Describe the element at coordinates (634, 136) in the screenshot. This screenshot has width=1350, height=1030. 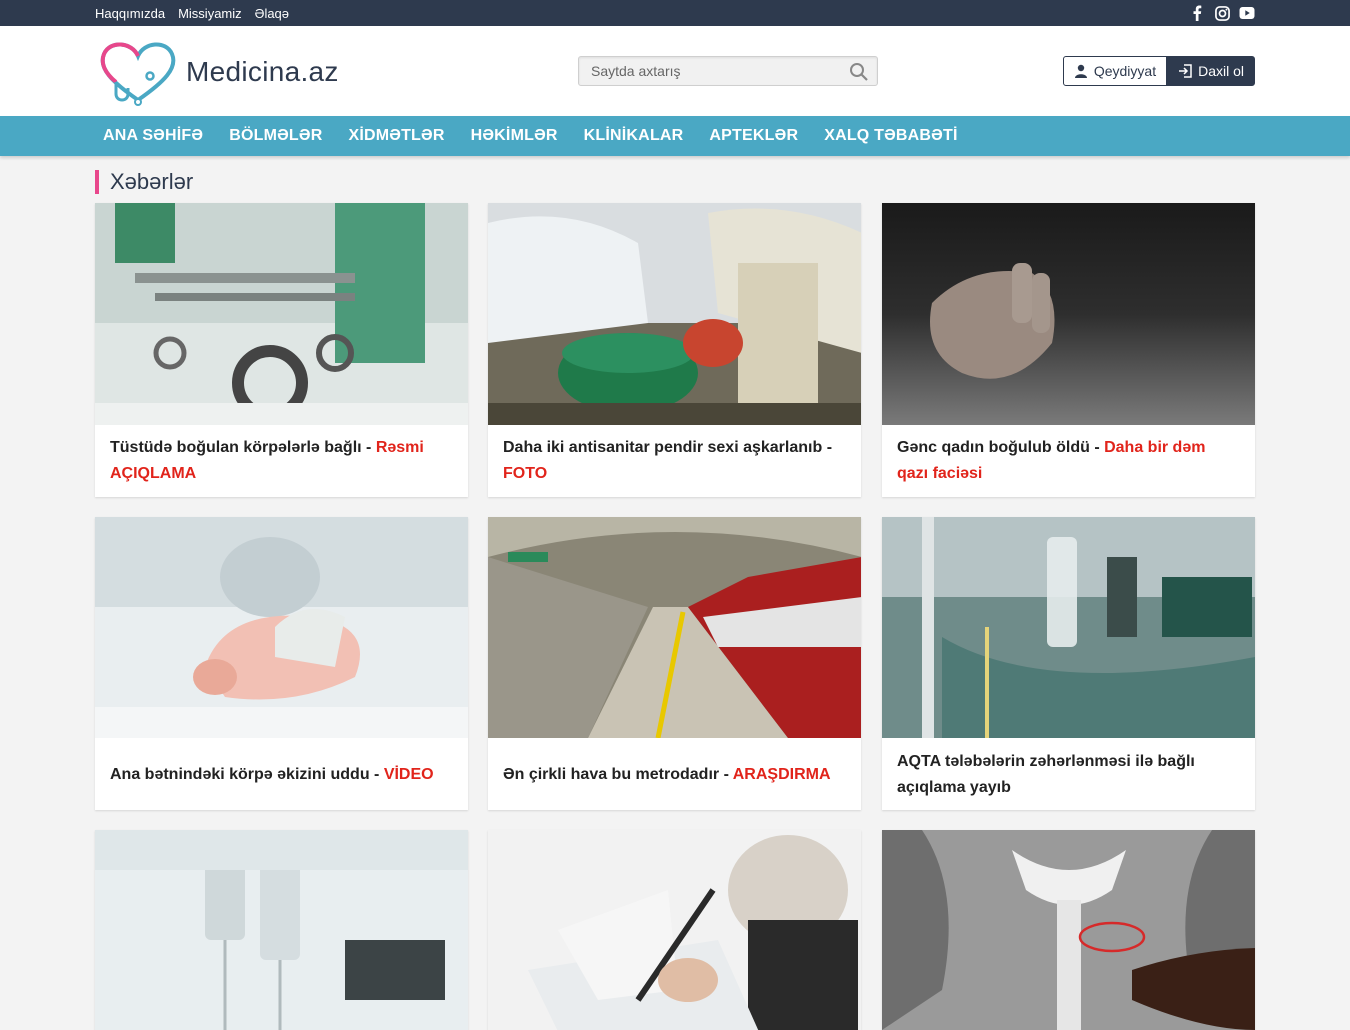
I see `nav-item-clinics: KLİNİKALAR` at that location.